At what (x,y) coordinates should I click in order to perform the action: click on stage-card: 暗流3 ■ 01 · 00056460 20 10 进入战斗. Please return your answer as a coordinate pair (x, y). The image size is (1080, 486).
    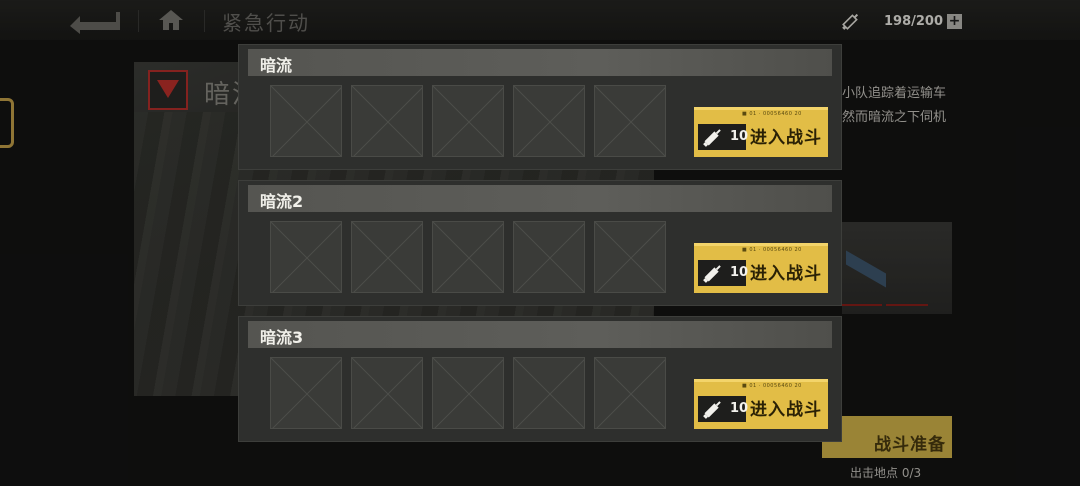
    Looking at the image, I should click on (540, 379).